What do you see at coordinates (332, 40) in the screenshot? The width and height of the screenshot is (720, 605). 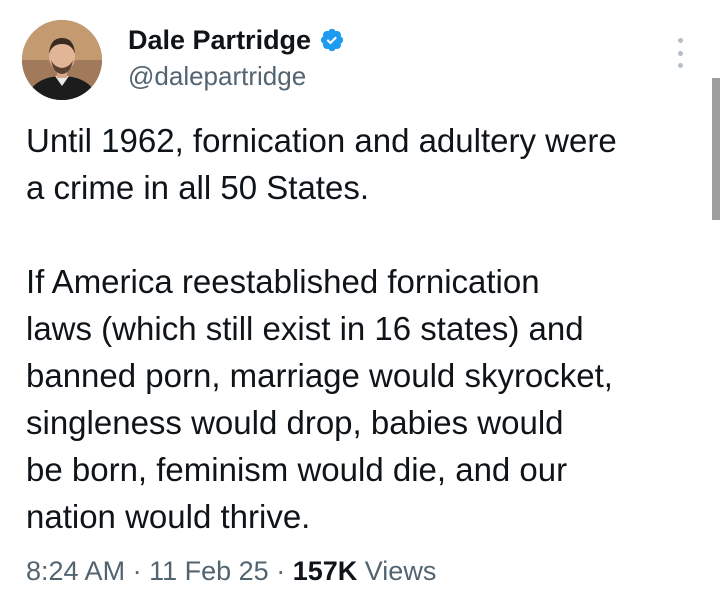 I see `verified-badge-icon` at bounding box center [332, 40].